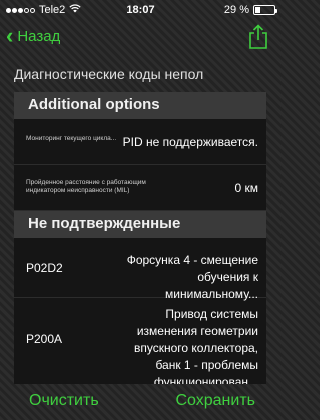 This screenshot has width=320, height=420. Describe the element at coordinates (250, 10) in the screenshot. I see `battery-status: 29 %` at that location.